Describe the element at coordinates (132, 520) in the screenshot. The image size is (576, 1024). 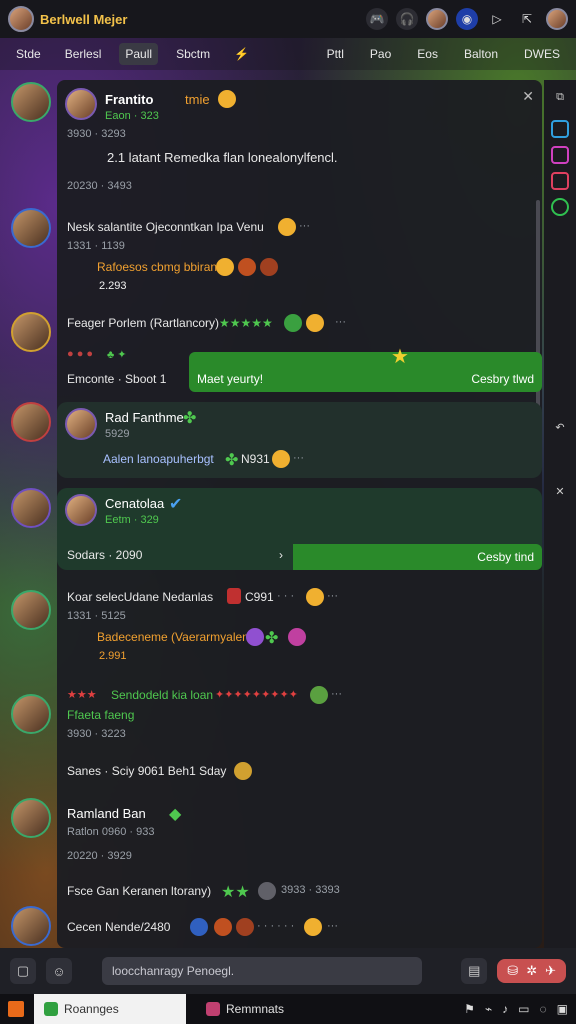
I see `status-text: Eetm · 329` at that location.